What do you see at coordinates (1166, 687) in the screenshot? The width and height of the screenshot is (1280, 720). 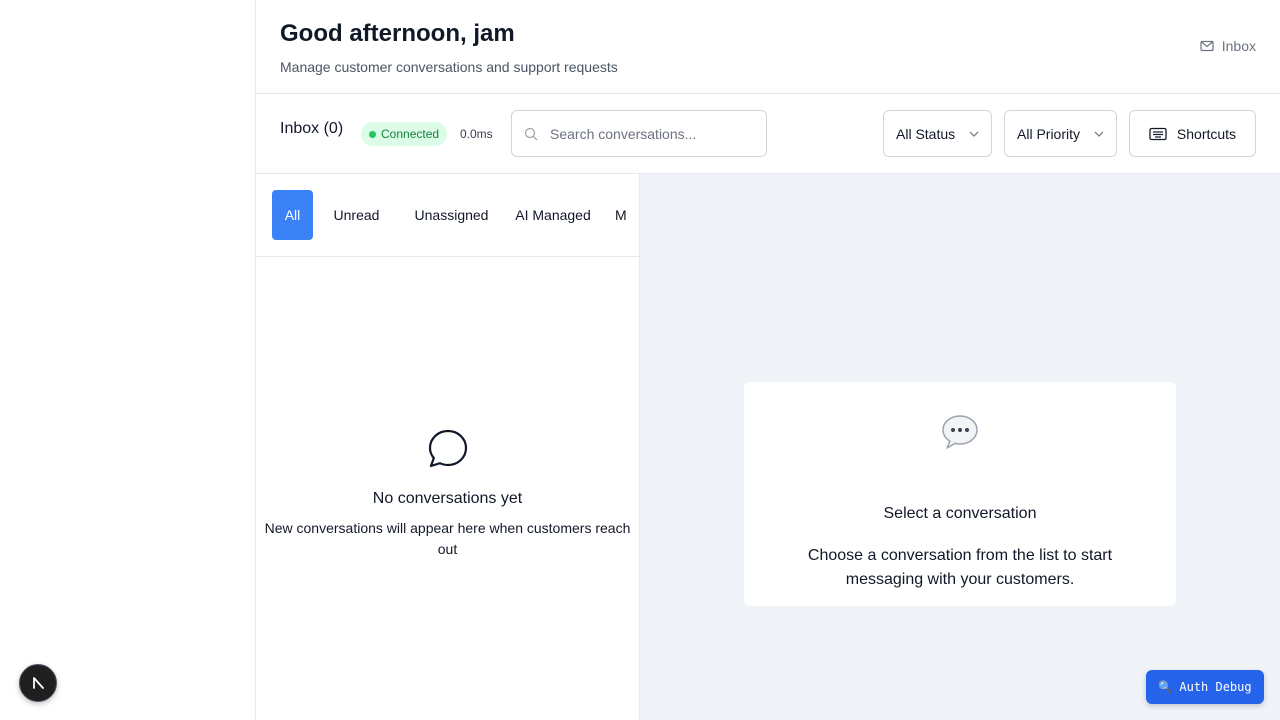 I see `magnifier-icon: 🔍` at bounding box center [1166, 687].